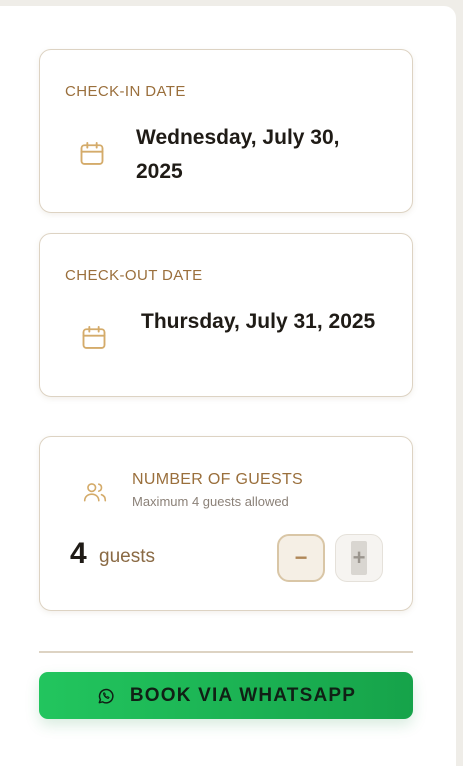 This screenshot has width=463, height=766. I want to click on decrement-guests-button: −, so click(301, 558).